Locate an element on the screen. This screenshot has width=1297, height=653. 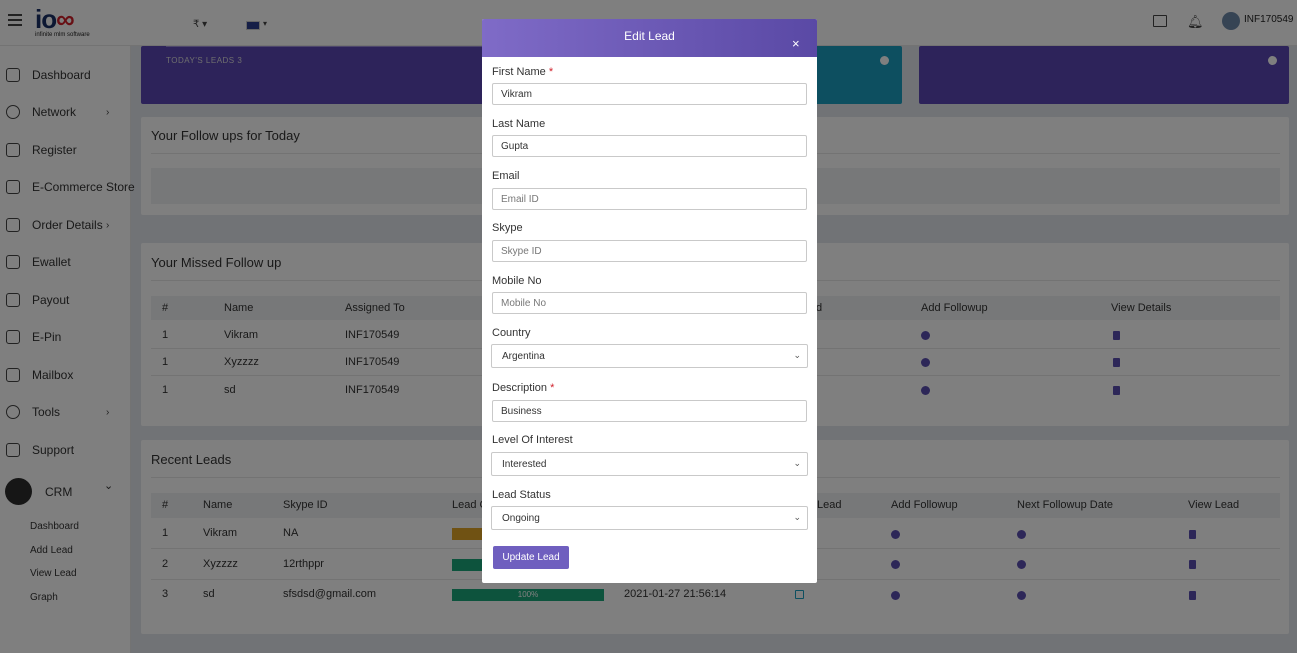
label-text: Description is located at coordinates (520, 388).